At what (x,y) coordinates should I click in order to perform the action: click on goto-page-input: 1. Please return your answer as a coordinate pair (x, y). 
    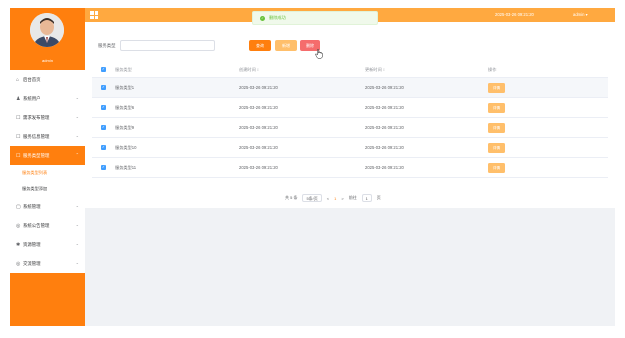
    Looking at the image, I should click on (366, 198).